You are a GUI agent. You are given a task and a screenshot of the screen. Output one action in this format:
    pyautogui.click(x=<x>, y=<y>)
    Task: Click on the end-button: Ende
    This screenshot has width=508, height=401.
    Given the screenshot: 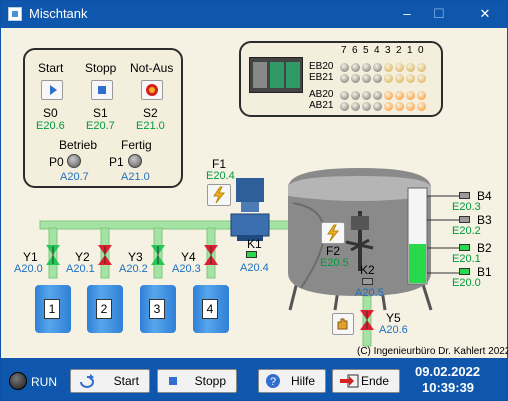 What is the action you would take?
    pyautogui.click(x=366, y=381)
    